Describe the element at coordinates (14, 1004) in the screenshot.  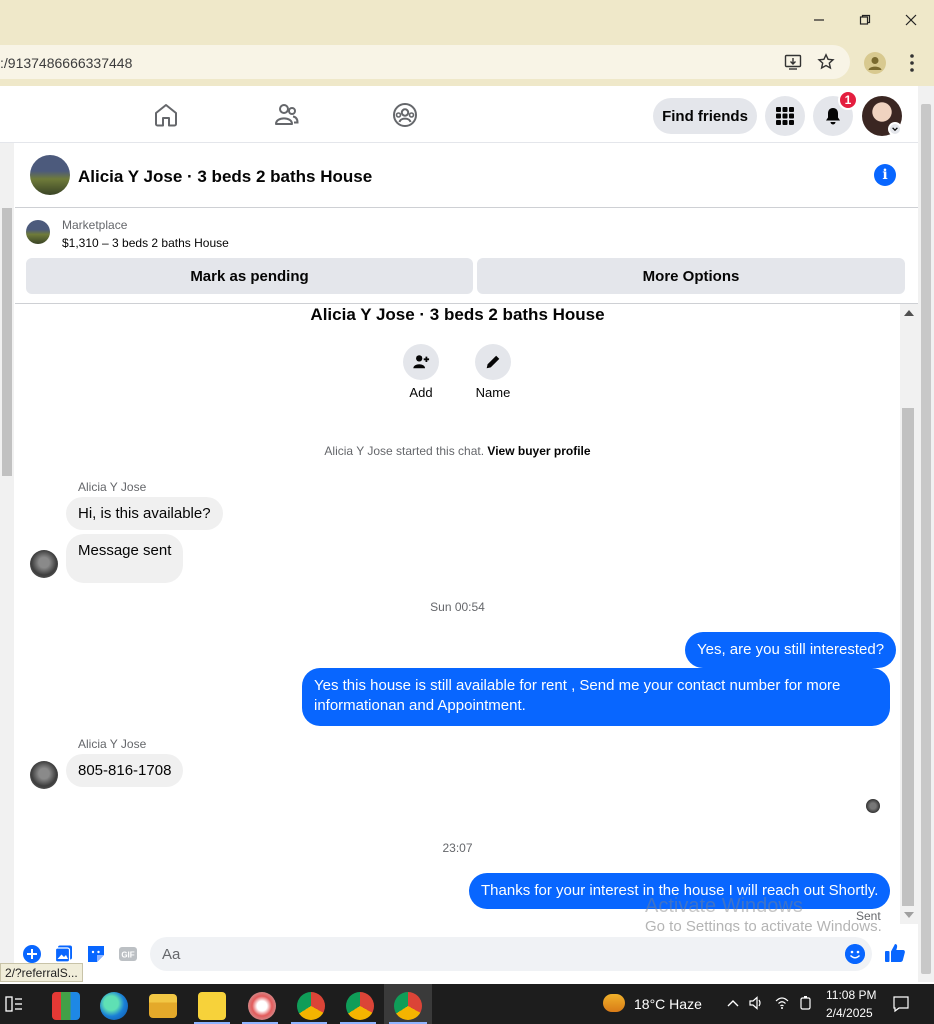
I see `task-view-icon` at that location.